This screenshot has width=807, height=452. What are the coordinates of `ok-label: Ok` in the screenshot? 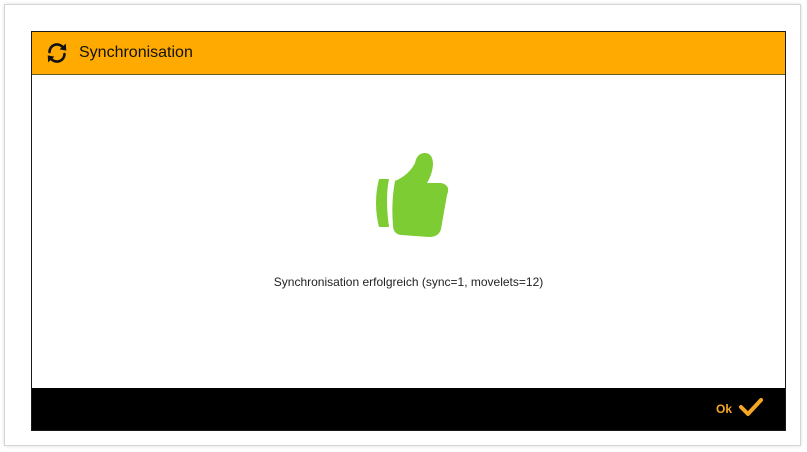 It's located at (723, 409).